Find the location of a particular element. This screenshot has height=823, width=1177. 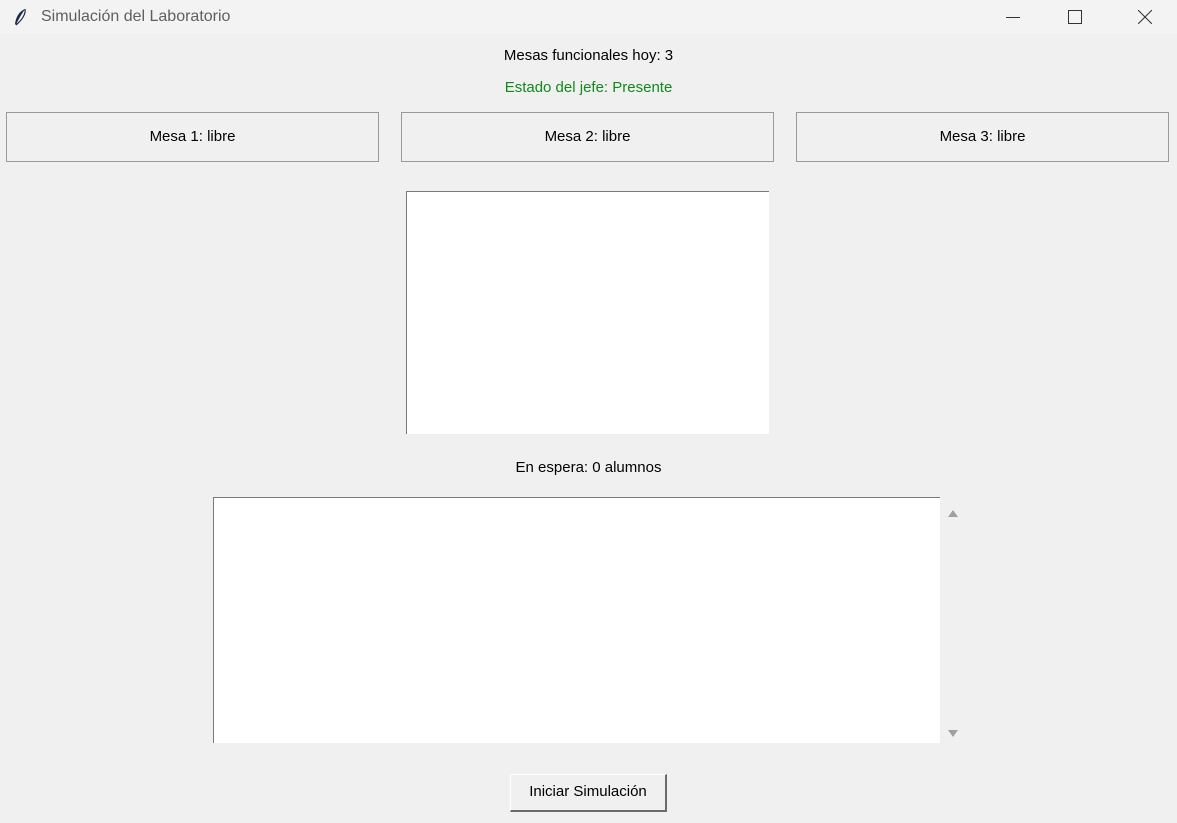

scroll-up-arrow-icon is located at coordinates (953, 511).